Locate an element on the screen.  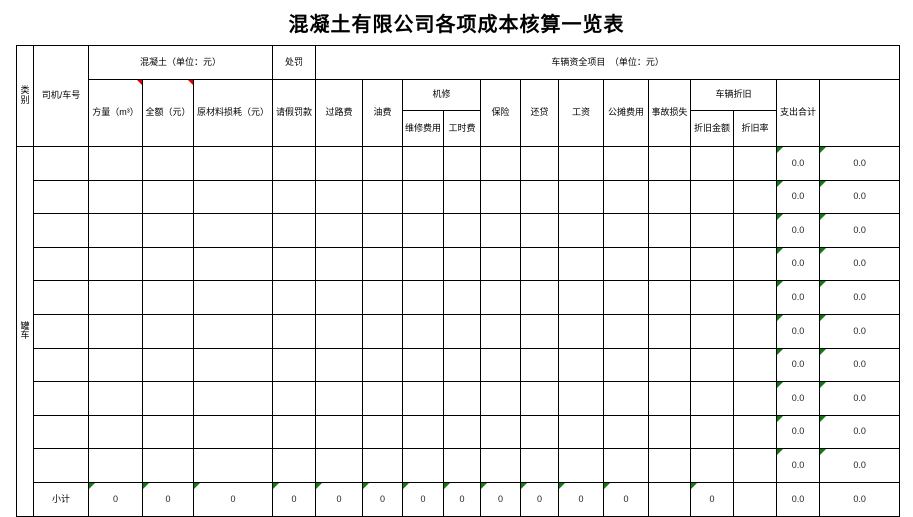
cell-total-repair-fee: 0 is located at coordinates (423, 499).